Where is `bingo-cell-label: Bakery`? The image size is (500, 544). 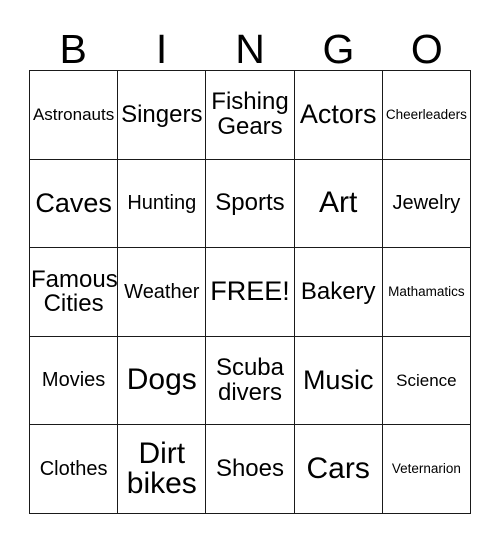
bingo-cell-label: Bakery is located at coordinates (338, 291).